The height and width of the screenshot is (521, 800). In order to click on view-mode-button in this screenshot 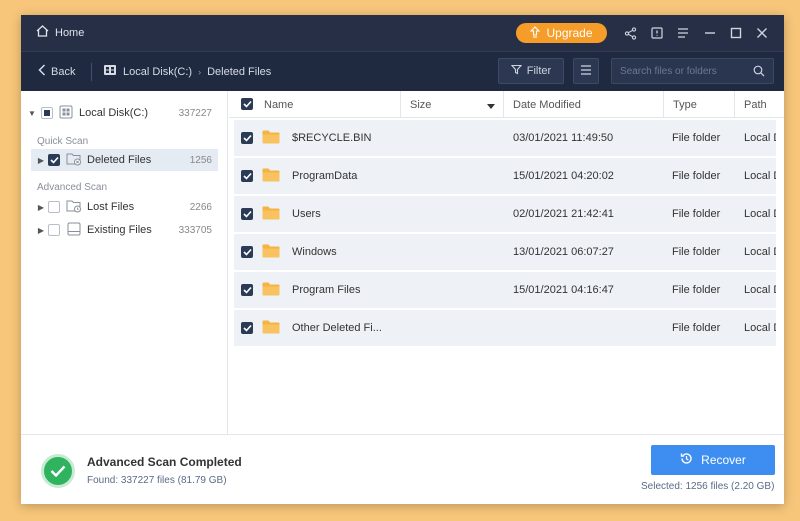, I will do `click(586, 71)`.